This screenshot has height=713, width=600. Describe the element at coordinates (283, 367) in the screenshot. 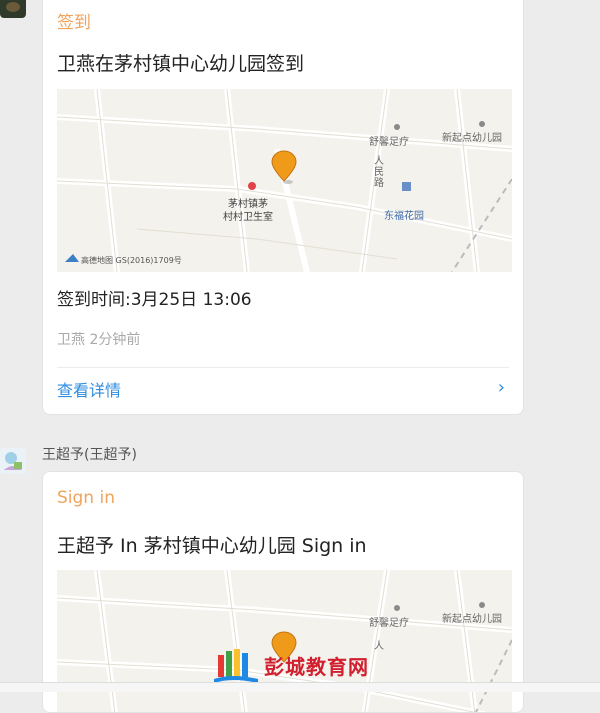

I see `divider` at that location.